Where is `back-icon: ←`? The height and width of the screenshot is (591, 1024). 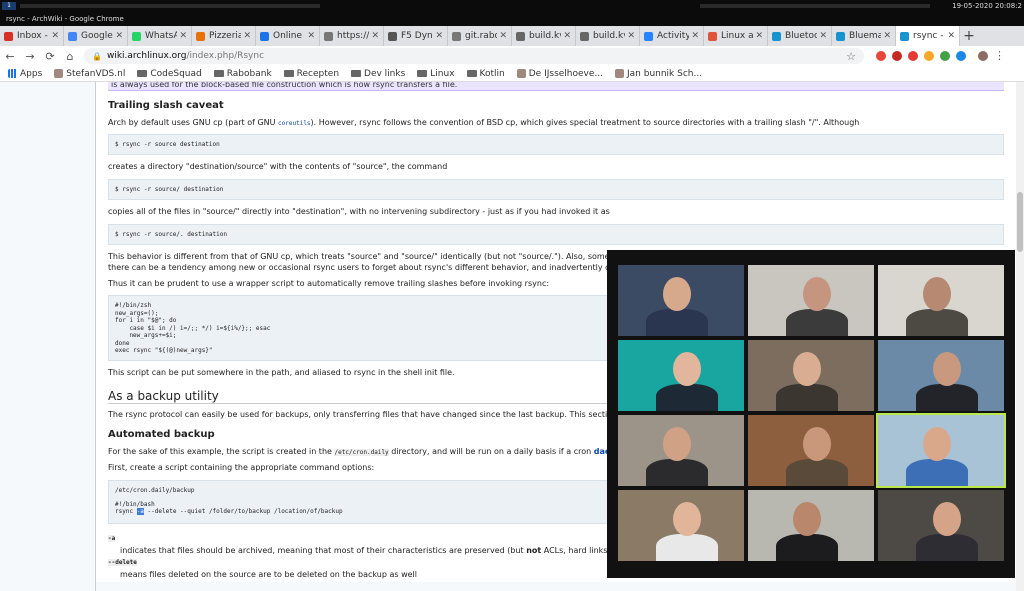
back-icon: ← is located at coordinates (10, 56).